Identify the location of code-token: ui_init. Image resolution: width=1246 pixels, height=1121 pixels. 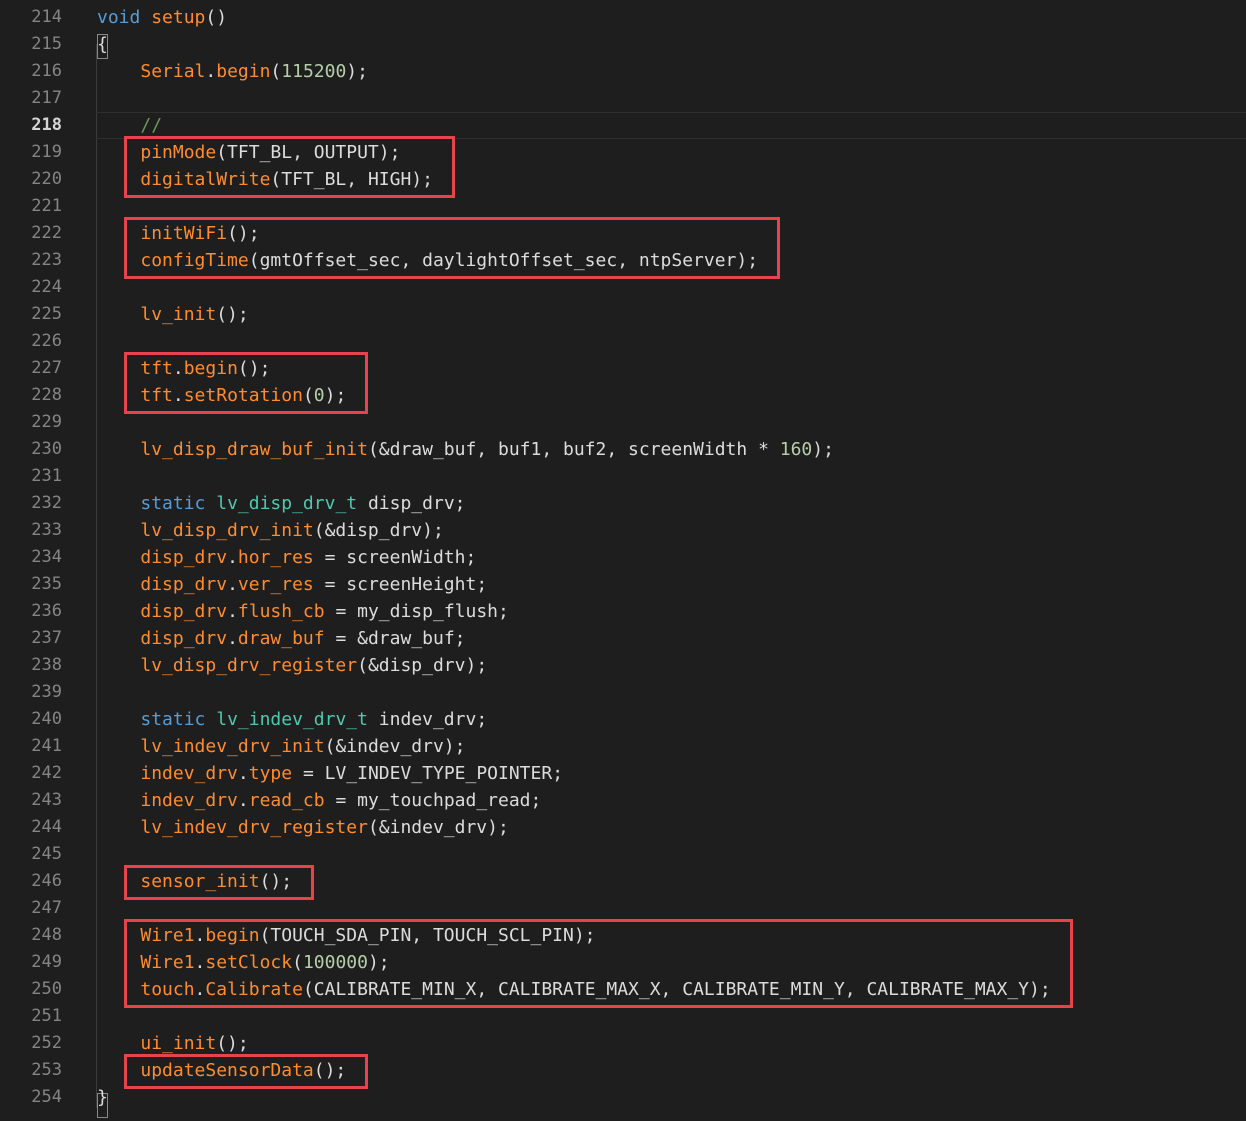
(178, 1043).